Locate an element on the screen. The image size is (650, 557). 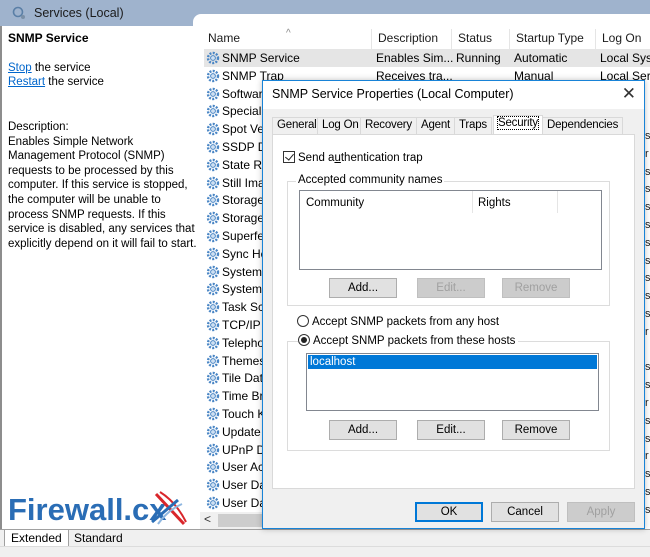
cell-logon: Local Sys is located at coordinates (625, 58).